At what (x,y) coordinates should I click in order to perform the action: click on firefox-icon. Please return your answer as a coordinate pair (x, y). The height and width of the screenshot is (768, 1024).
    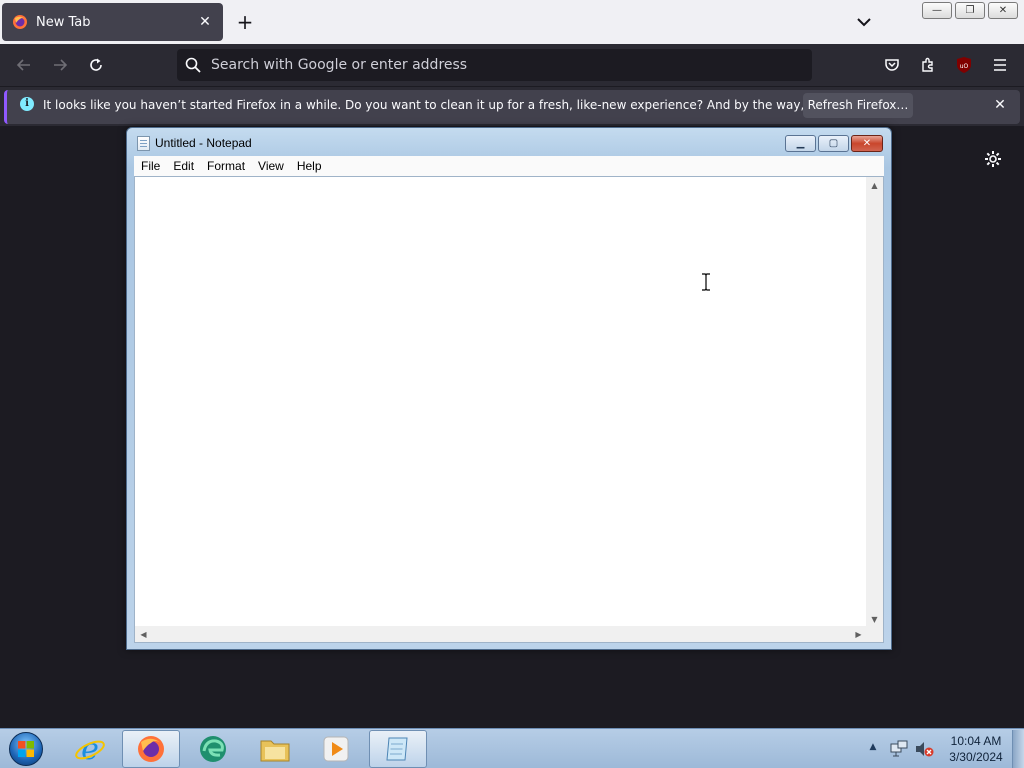
    Looking at the image, I should click on (20, 22).